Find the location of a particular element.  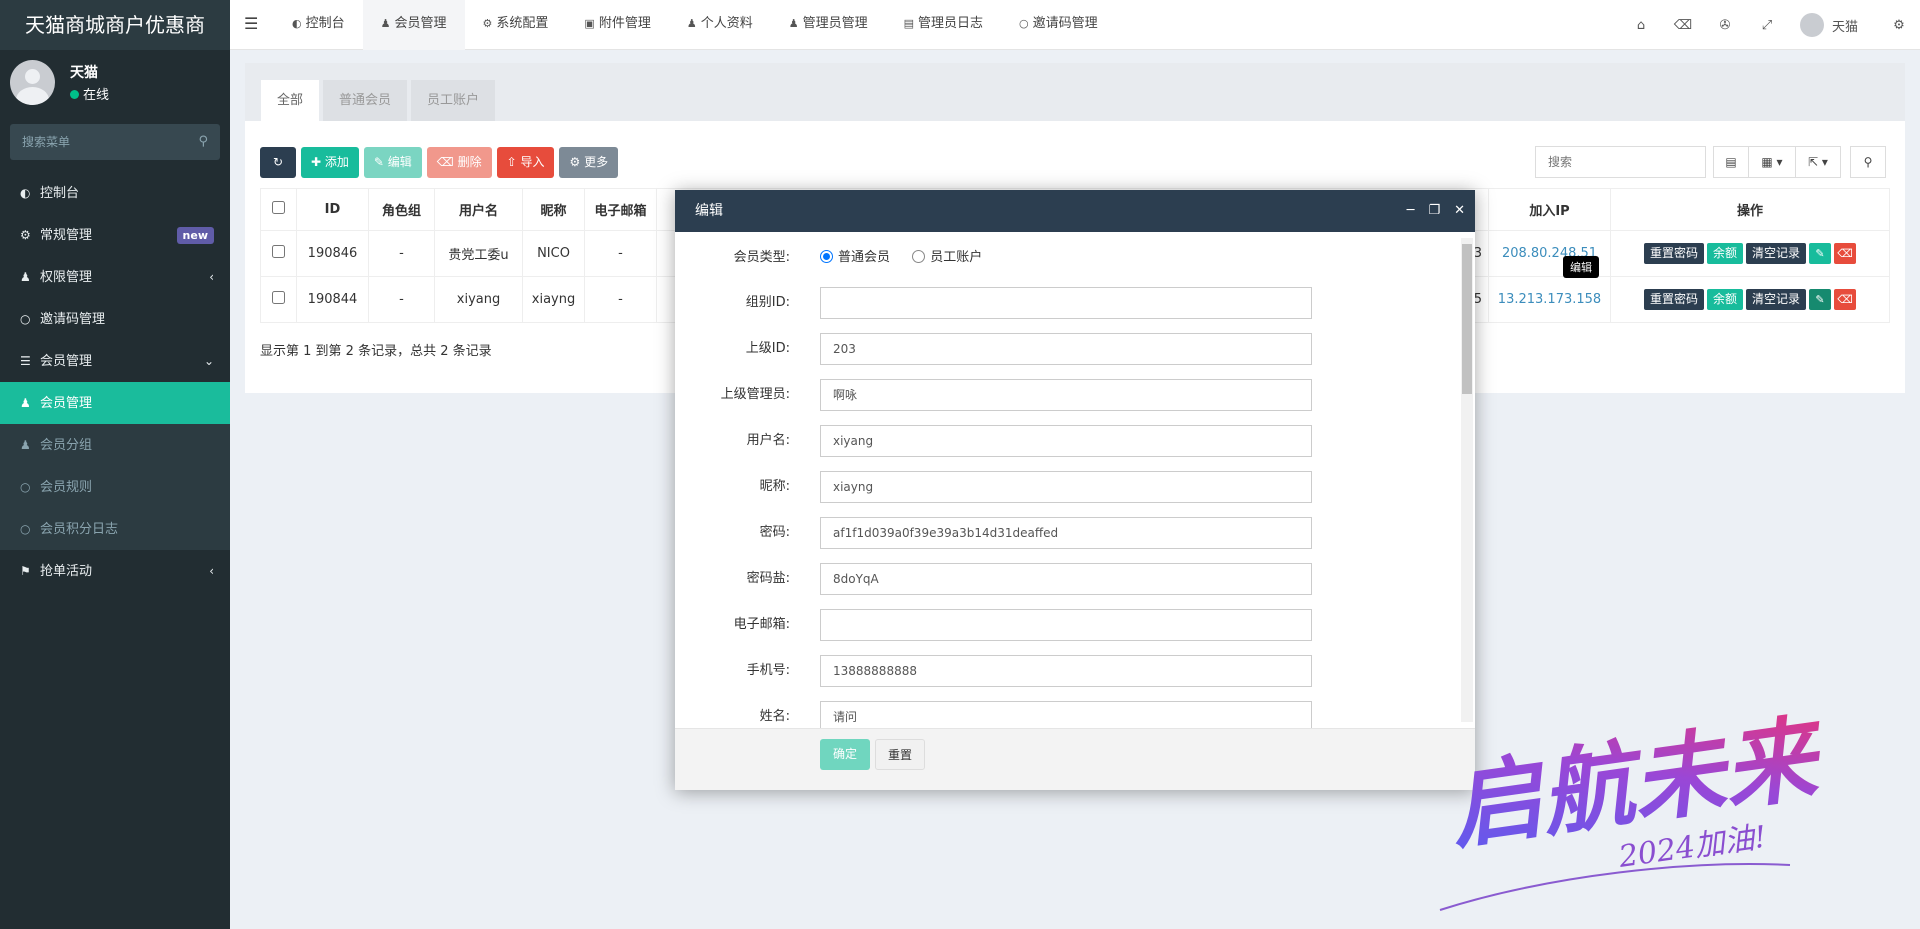

sidebar-submenu: ♟ 会员管理 ♟ 会员分组 ○ 会员规则 ○ 会员积分日志 is located at coordinates (115, 466).